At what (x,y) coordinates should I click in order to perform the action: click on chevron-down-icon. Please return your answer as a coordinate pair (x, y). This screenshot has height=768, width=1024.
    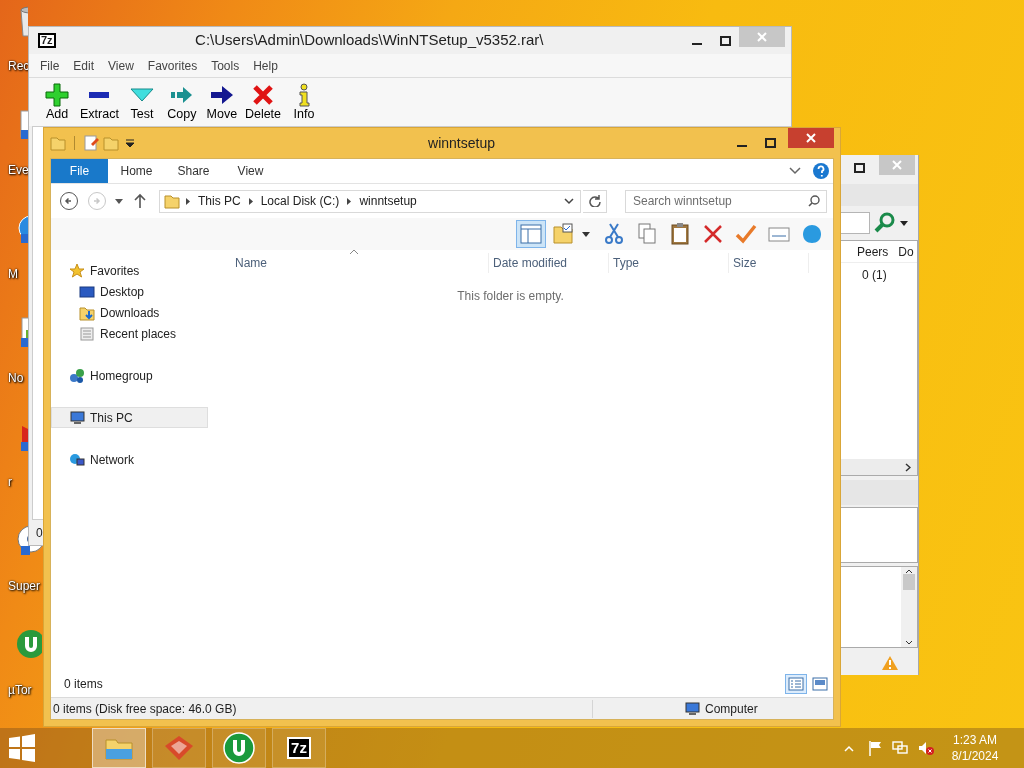
    Looking at the image, I should click on (909, 642).